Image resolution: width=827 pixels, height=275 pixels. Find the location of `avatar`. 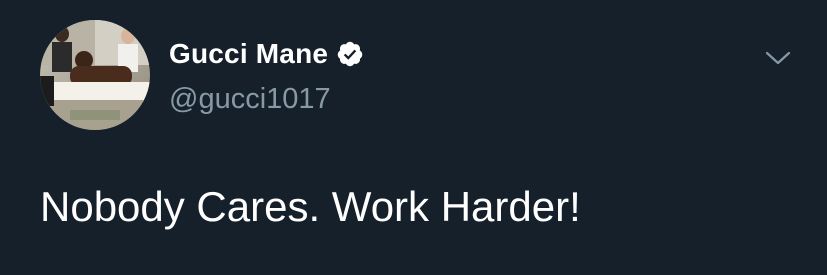

avatar is located at coordinates (95, 75).